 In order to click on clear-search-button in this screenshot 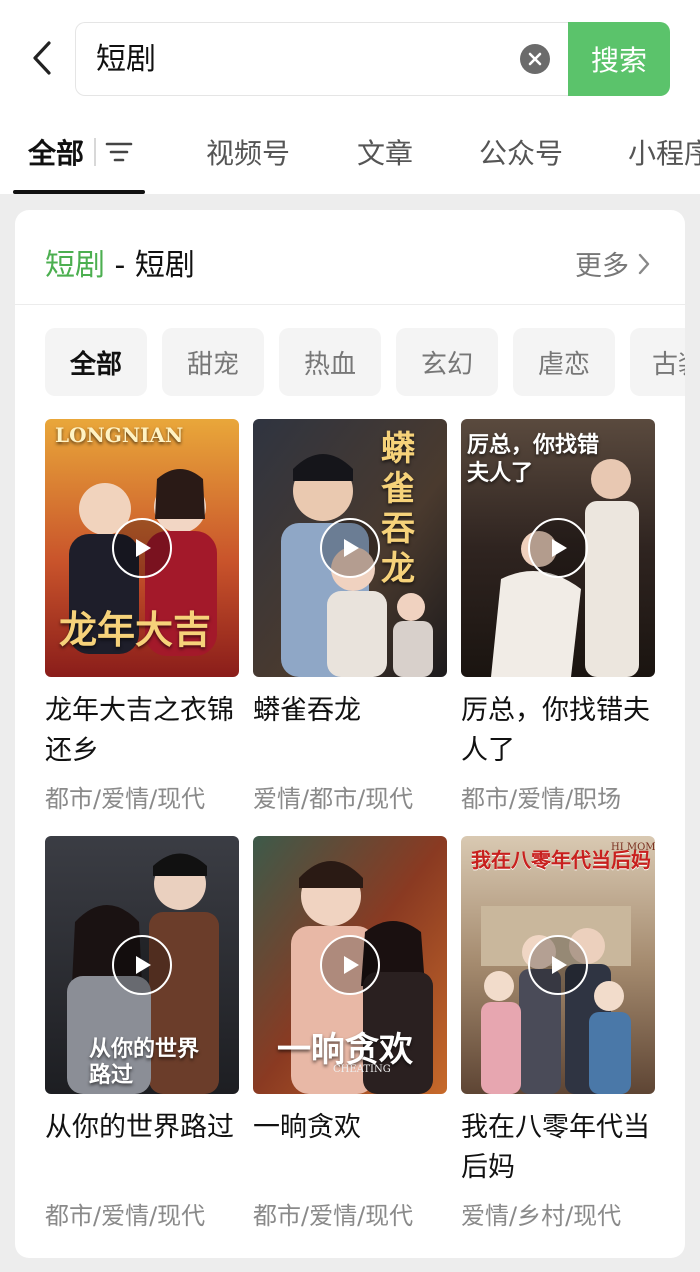, I will do `click(535, 59)`.